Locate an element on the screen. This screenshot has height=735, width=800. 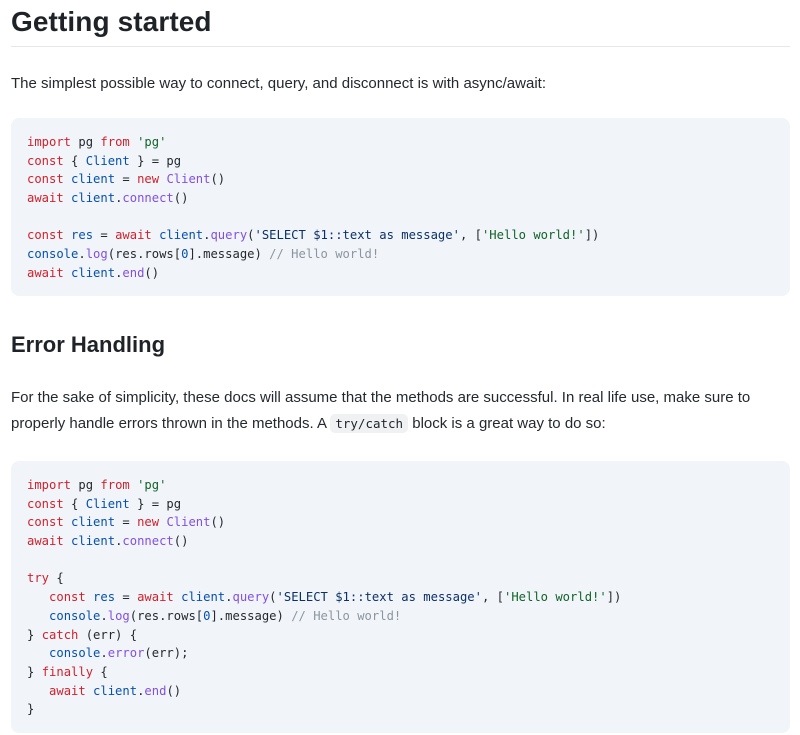
code-token: (err) { is located at coordinates (108, 634).